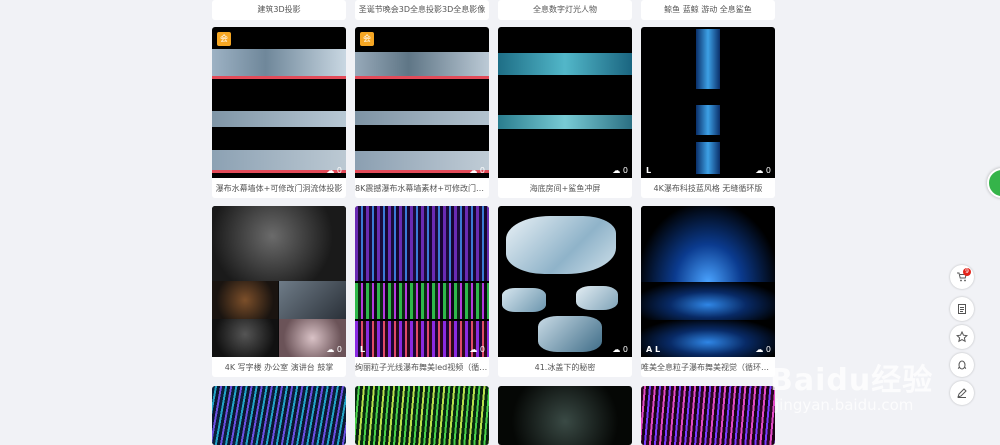  I want to click on document-icon, so click(962, 309).